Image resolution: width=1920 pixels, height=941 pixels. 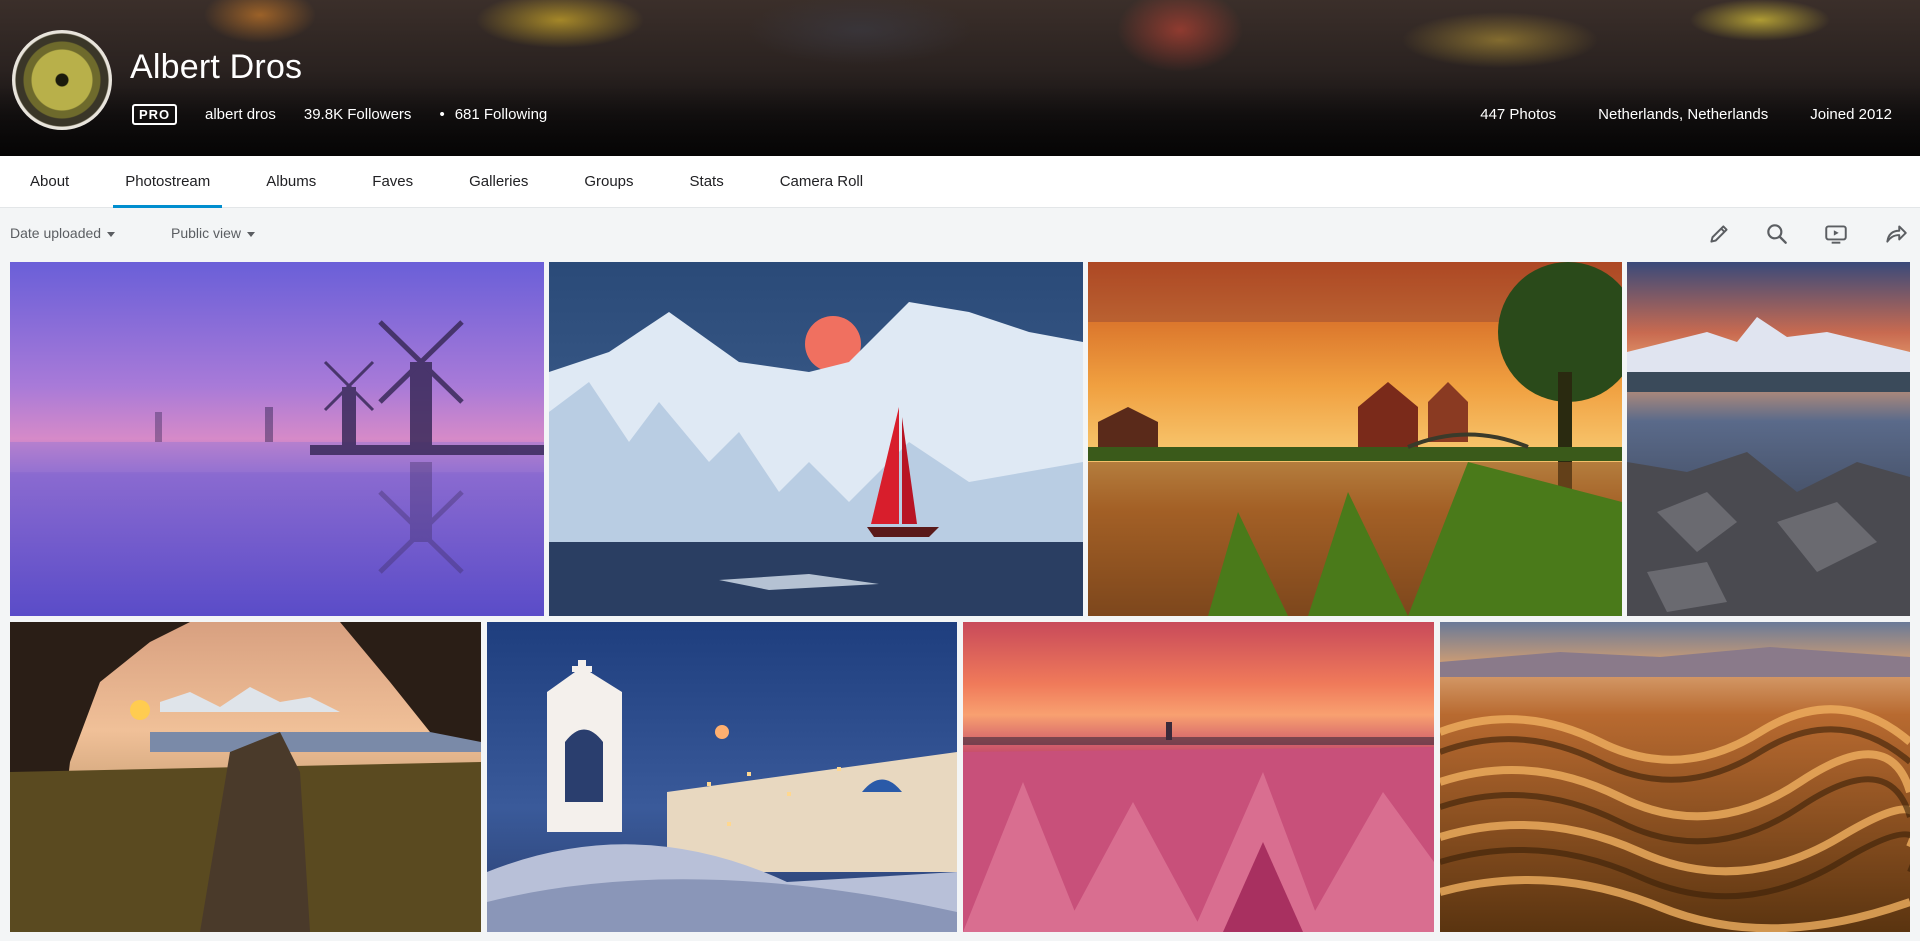 What do you see at coordinates (821, 182) in the screenshot?
I see `tab-camera-roll: Camera Roll` at bounding box center [821, 182].